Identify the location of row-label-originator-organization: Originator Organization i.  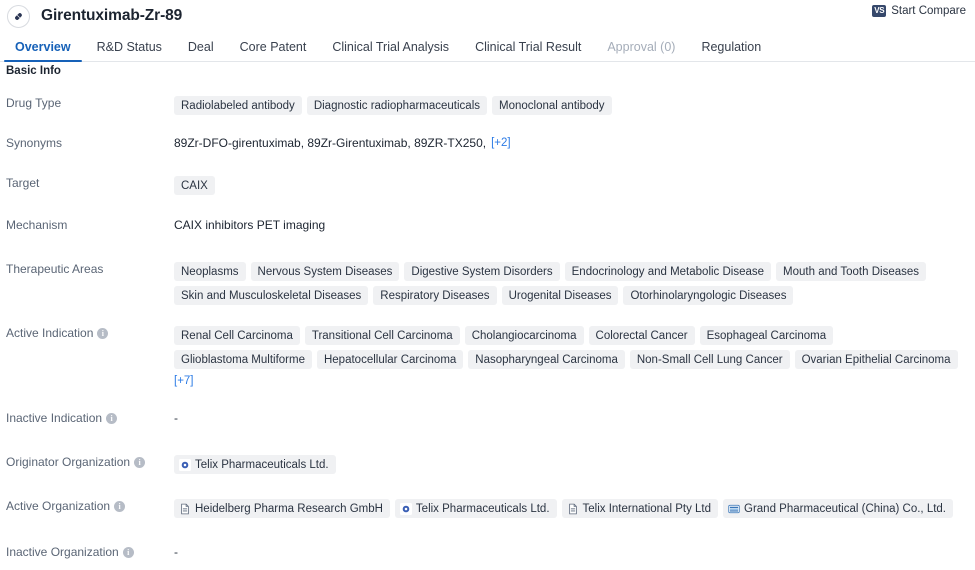
(90, 462).